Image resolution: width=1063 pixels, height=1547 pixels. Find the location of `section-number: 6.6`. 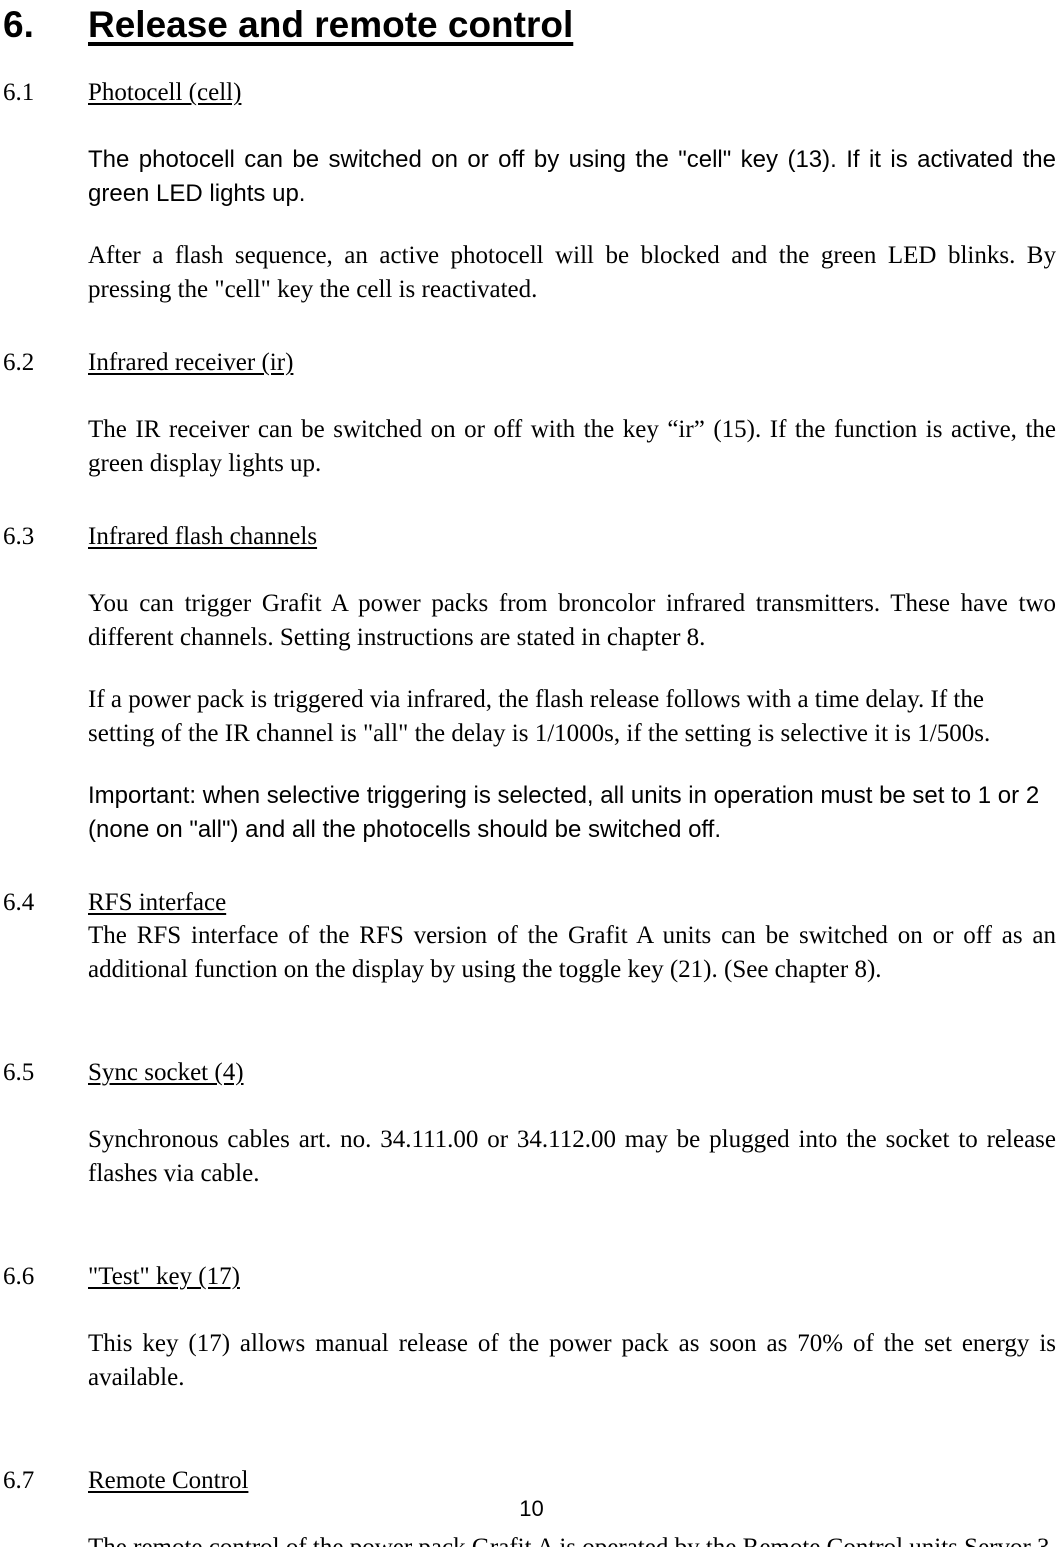

section-number: 6.6 is located at coordinates (19, 1276).